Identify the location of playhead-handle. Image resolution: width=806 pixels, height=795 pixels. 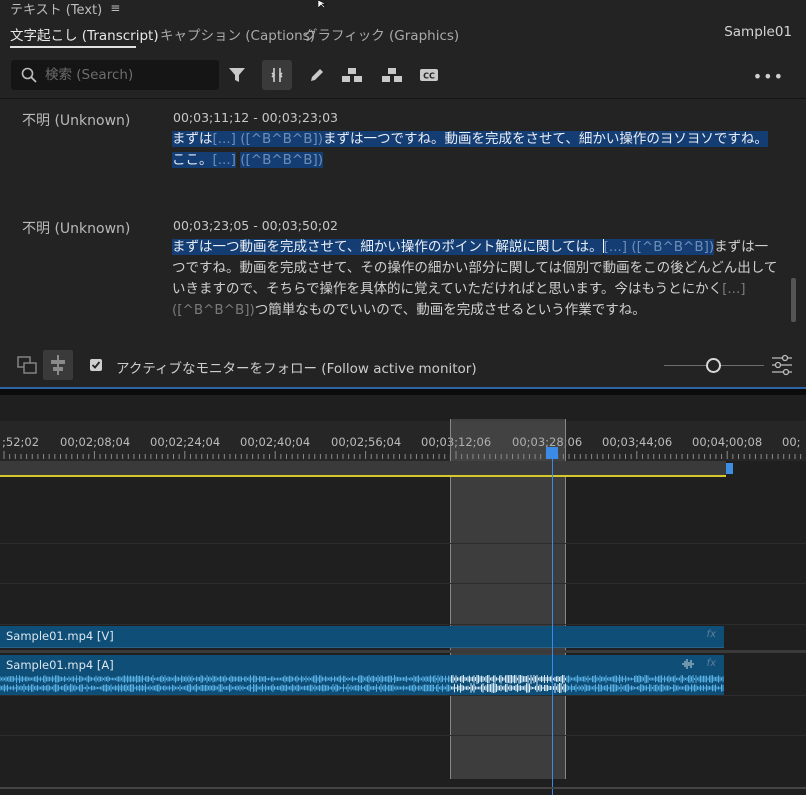
(552, 453).